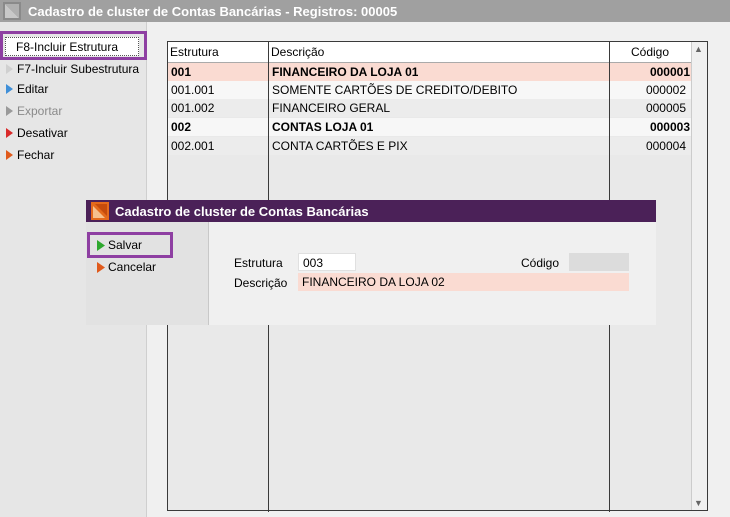 This screenshot has height=517, width=730. Describe the element at coordinates (132, 267) in the screenshot. I see `cancel-button-label: Cancelar` at that location.